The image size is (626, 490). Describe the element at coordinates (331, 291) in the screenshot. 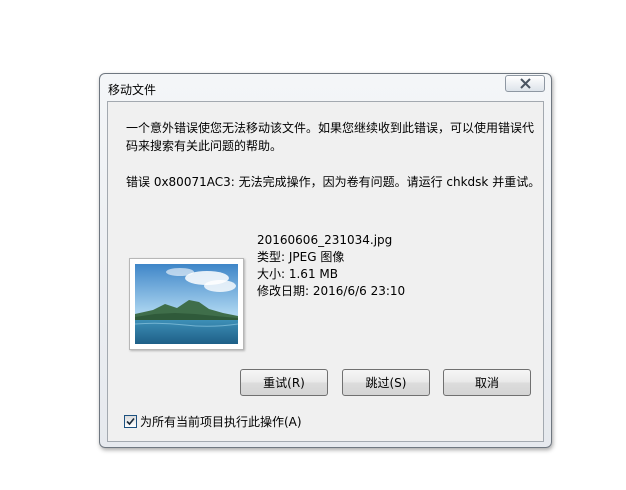

I see `file-modified-date: 修改日期: 2016/6/6 23:10` at that location.